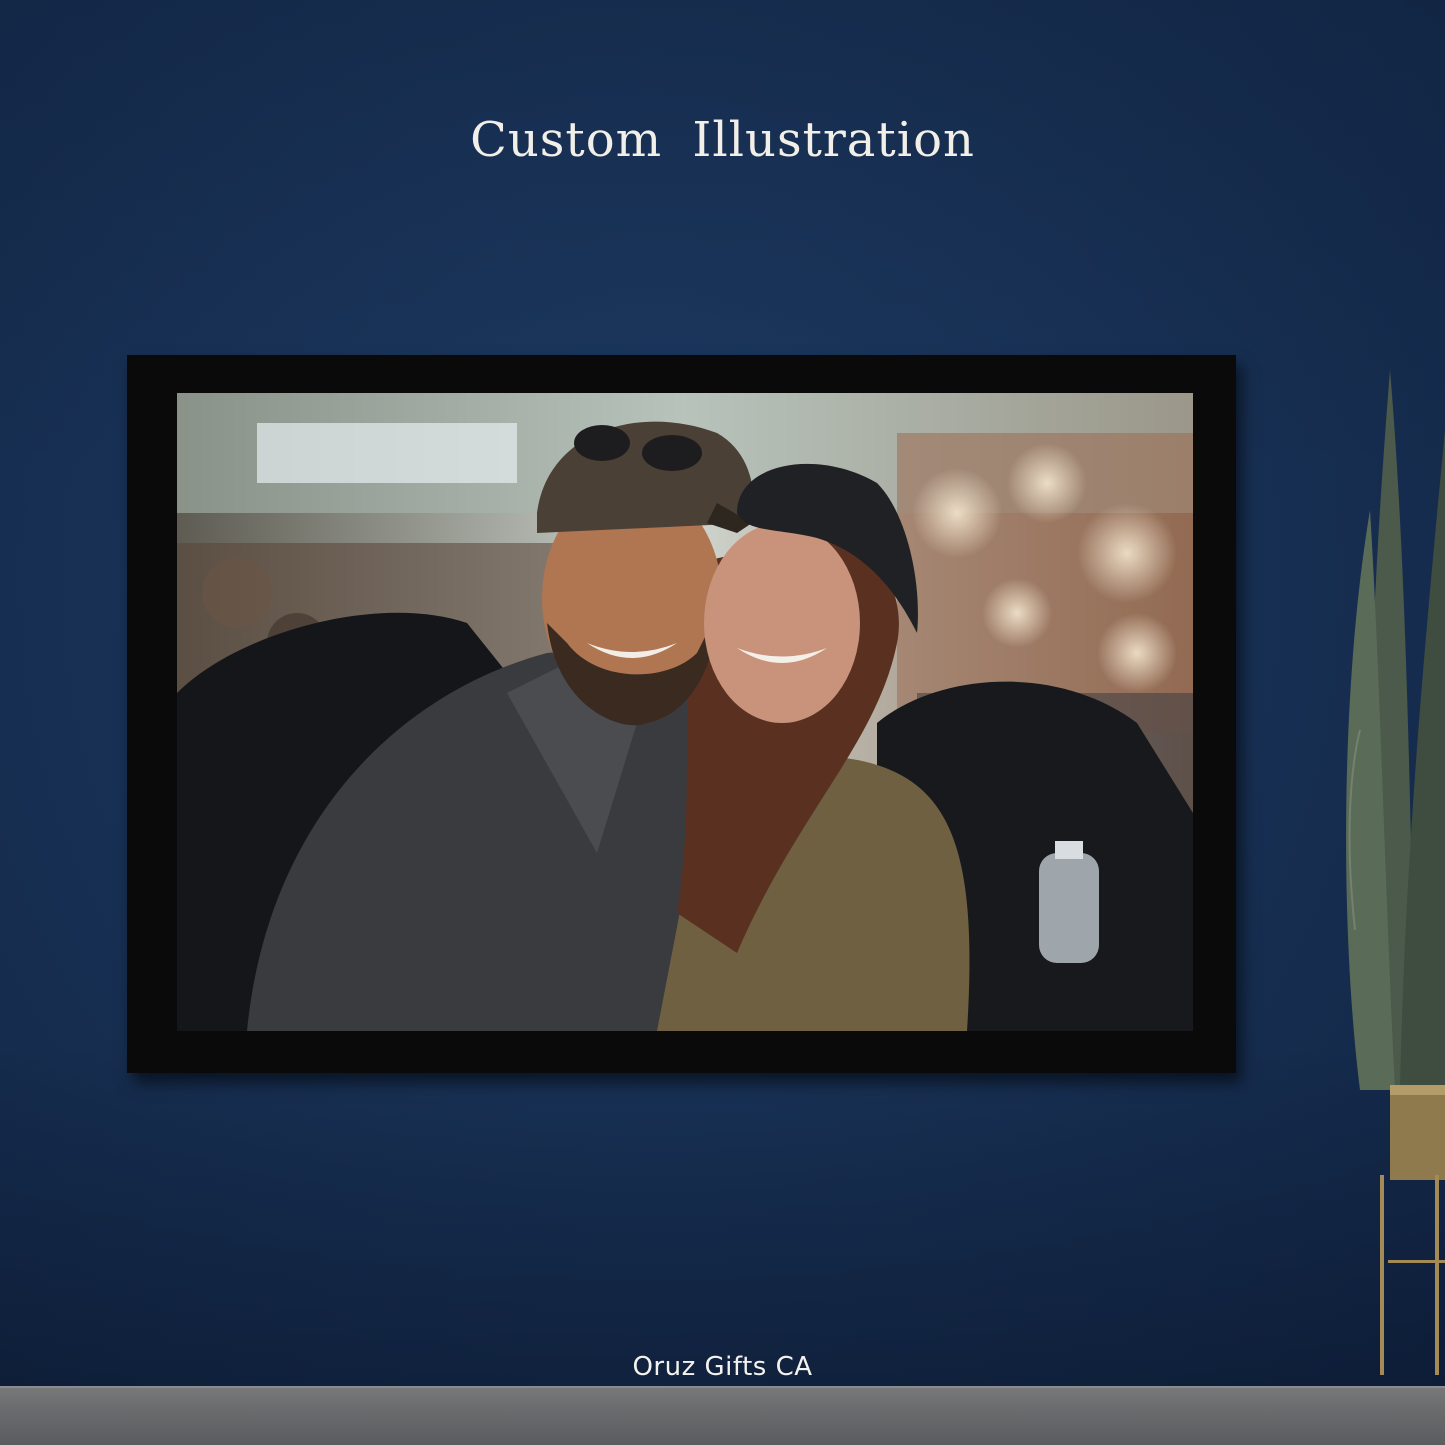  Describe the element at coordinates (1412, 1230) in the screenshot. I see `brass-planter-icon` at that location.